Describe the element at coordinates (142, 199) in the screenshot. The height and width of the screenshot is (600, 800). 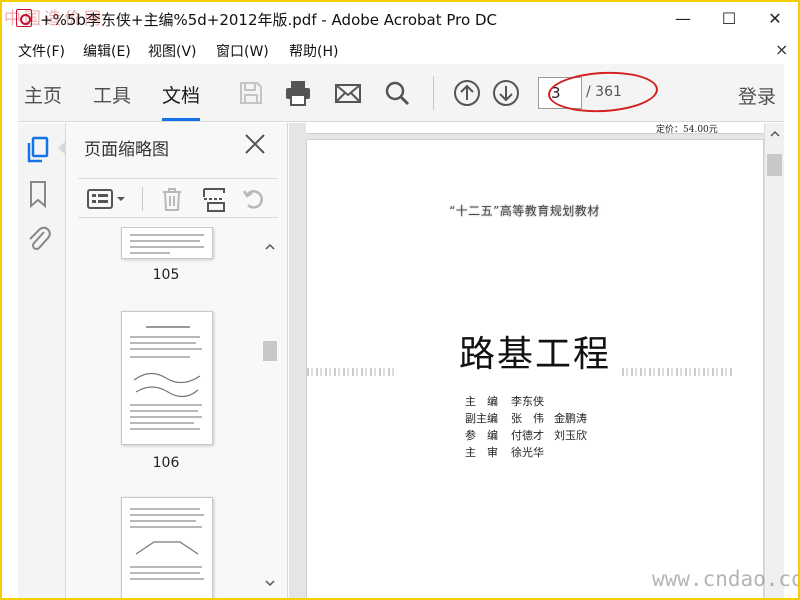
I see `tools-separator` at that location.